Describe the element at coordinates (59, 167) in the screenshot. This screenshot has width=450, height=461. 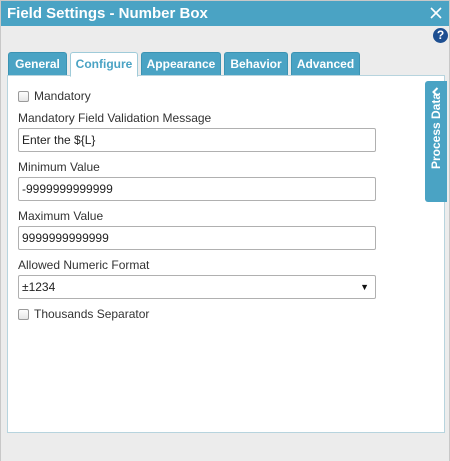
I see `minimum-value-label: Minimum Value` at that location.